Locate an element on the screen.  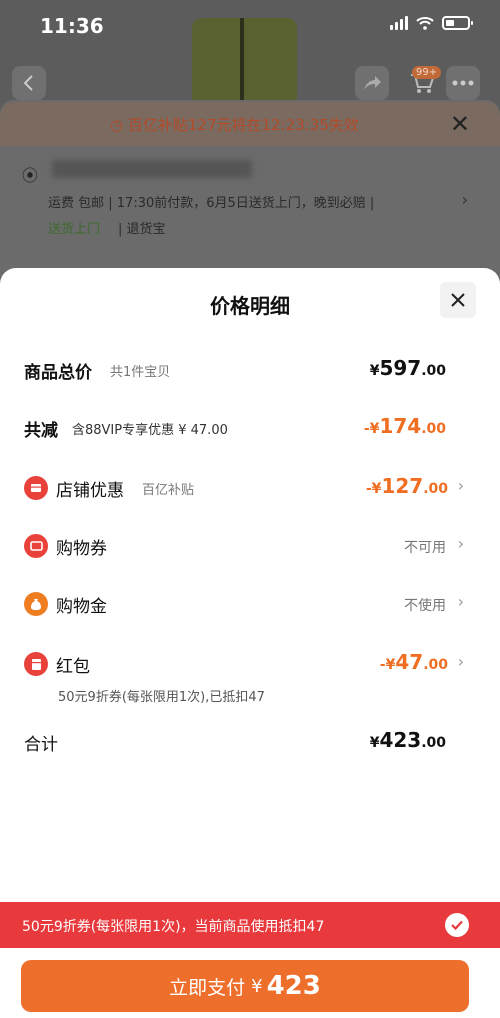
coupon-banner-text: 50元9折券(每张限用1次)，当前商品使用抵扣47 is located at coordinates (173, 927).